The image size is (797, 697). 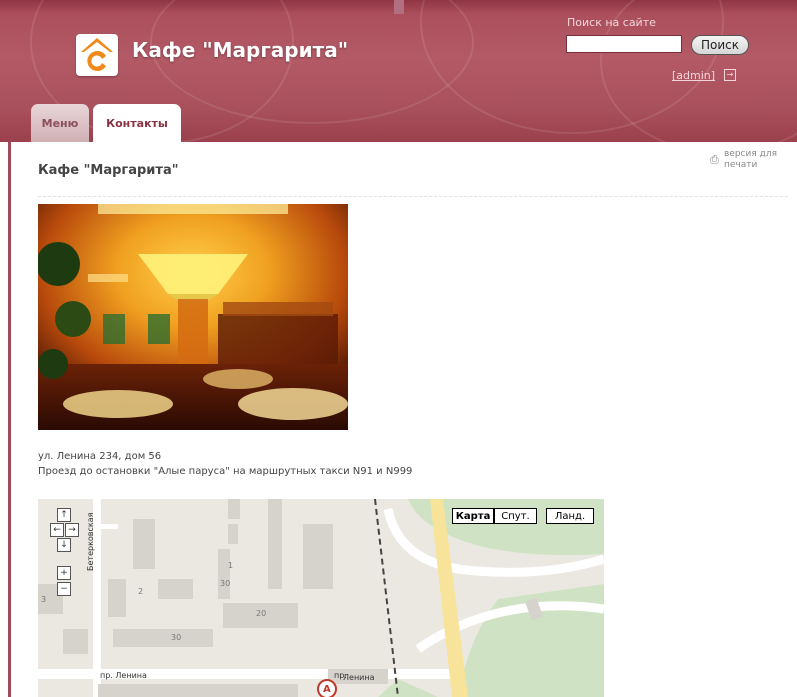 What do you see at coordinates (137, 124) in the screenshot?
I see `tab-contacts: Контакты` at bounding box center [137, 124].